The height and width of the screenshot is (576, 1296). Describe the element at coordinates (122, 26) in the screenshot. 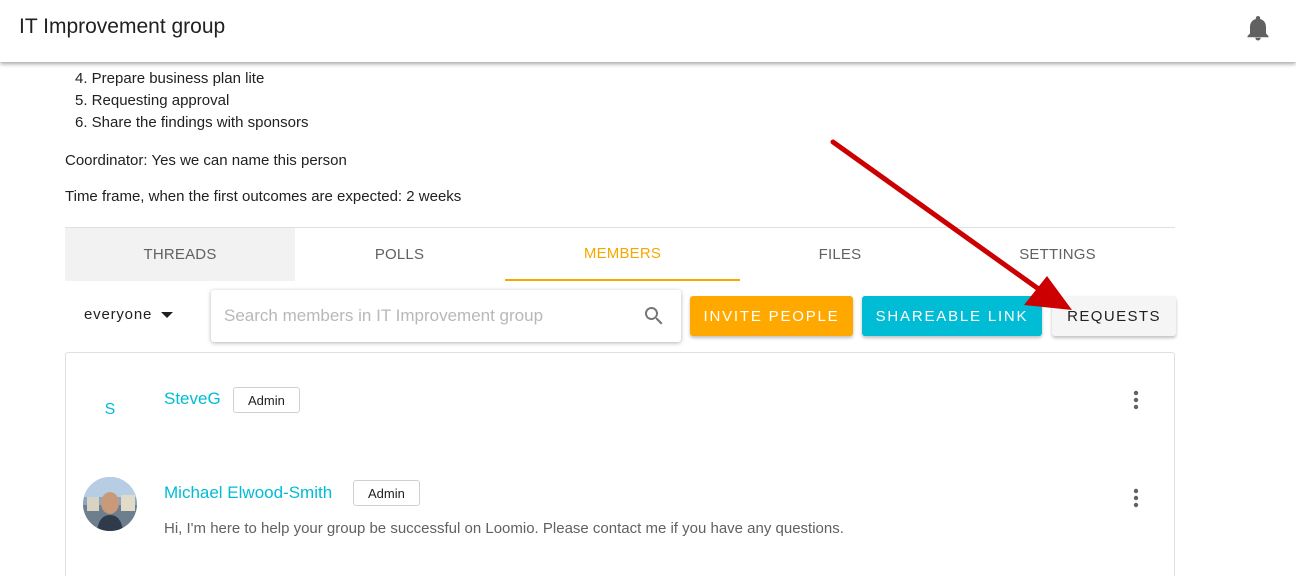

I see `group-title: IT Improvement group` at that location.